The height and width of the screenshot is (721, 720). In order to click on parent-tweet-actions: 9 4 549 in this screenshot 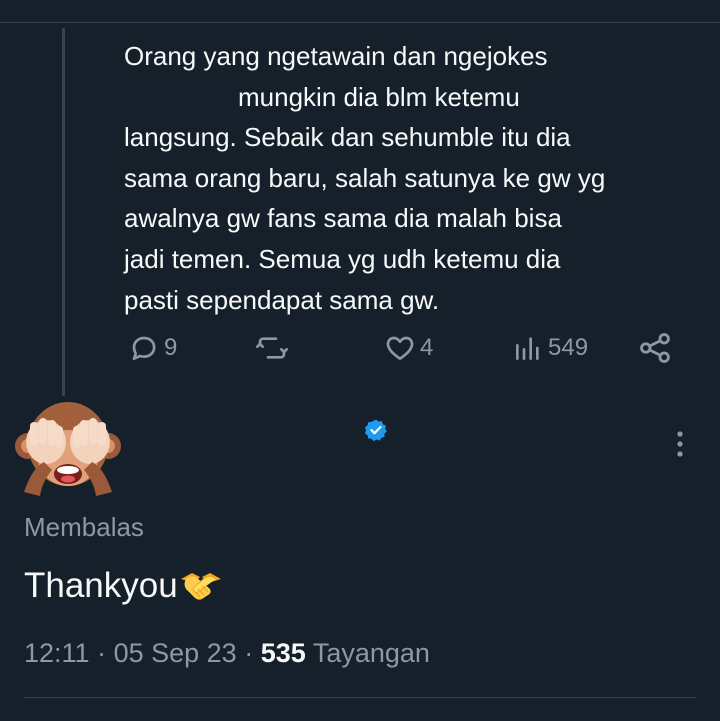, I will do `click(360, 348)`.